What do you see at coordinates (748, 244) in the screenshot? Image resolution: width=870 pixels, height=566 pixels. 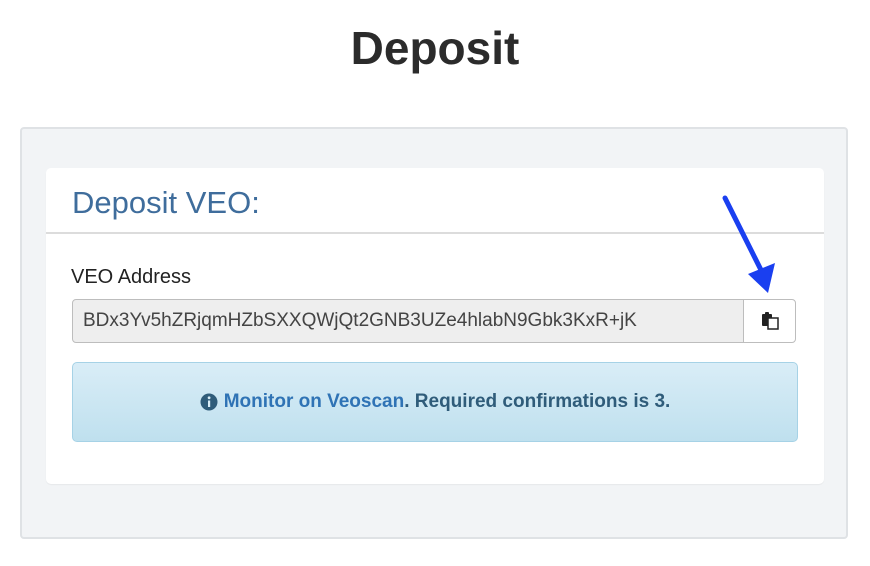 I see `annotation-arrow-icon` at bounding box center [748, 244].